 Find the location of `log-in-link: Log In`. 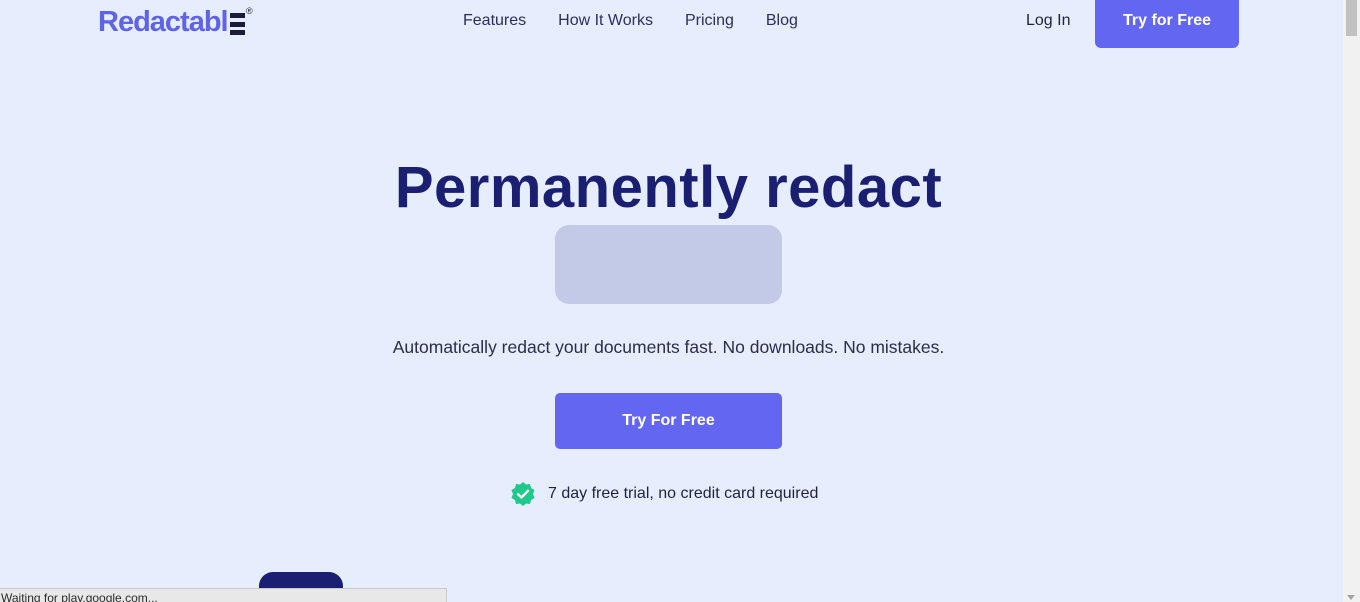

log-in-link: Log In is located at coordinates (1048, 21).